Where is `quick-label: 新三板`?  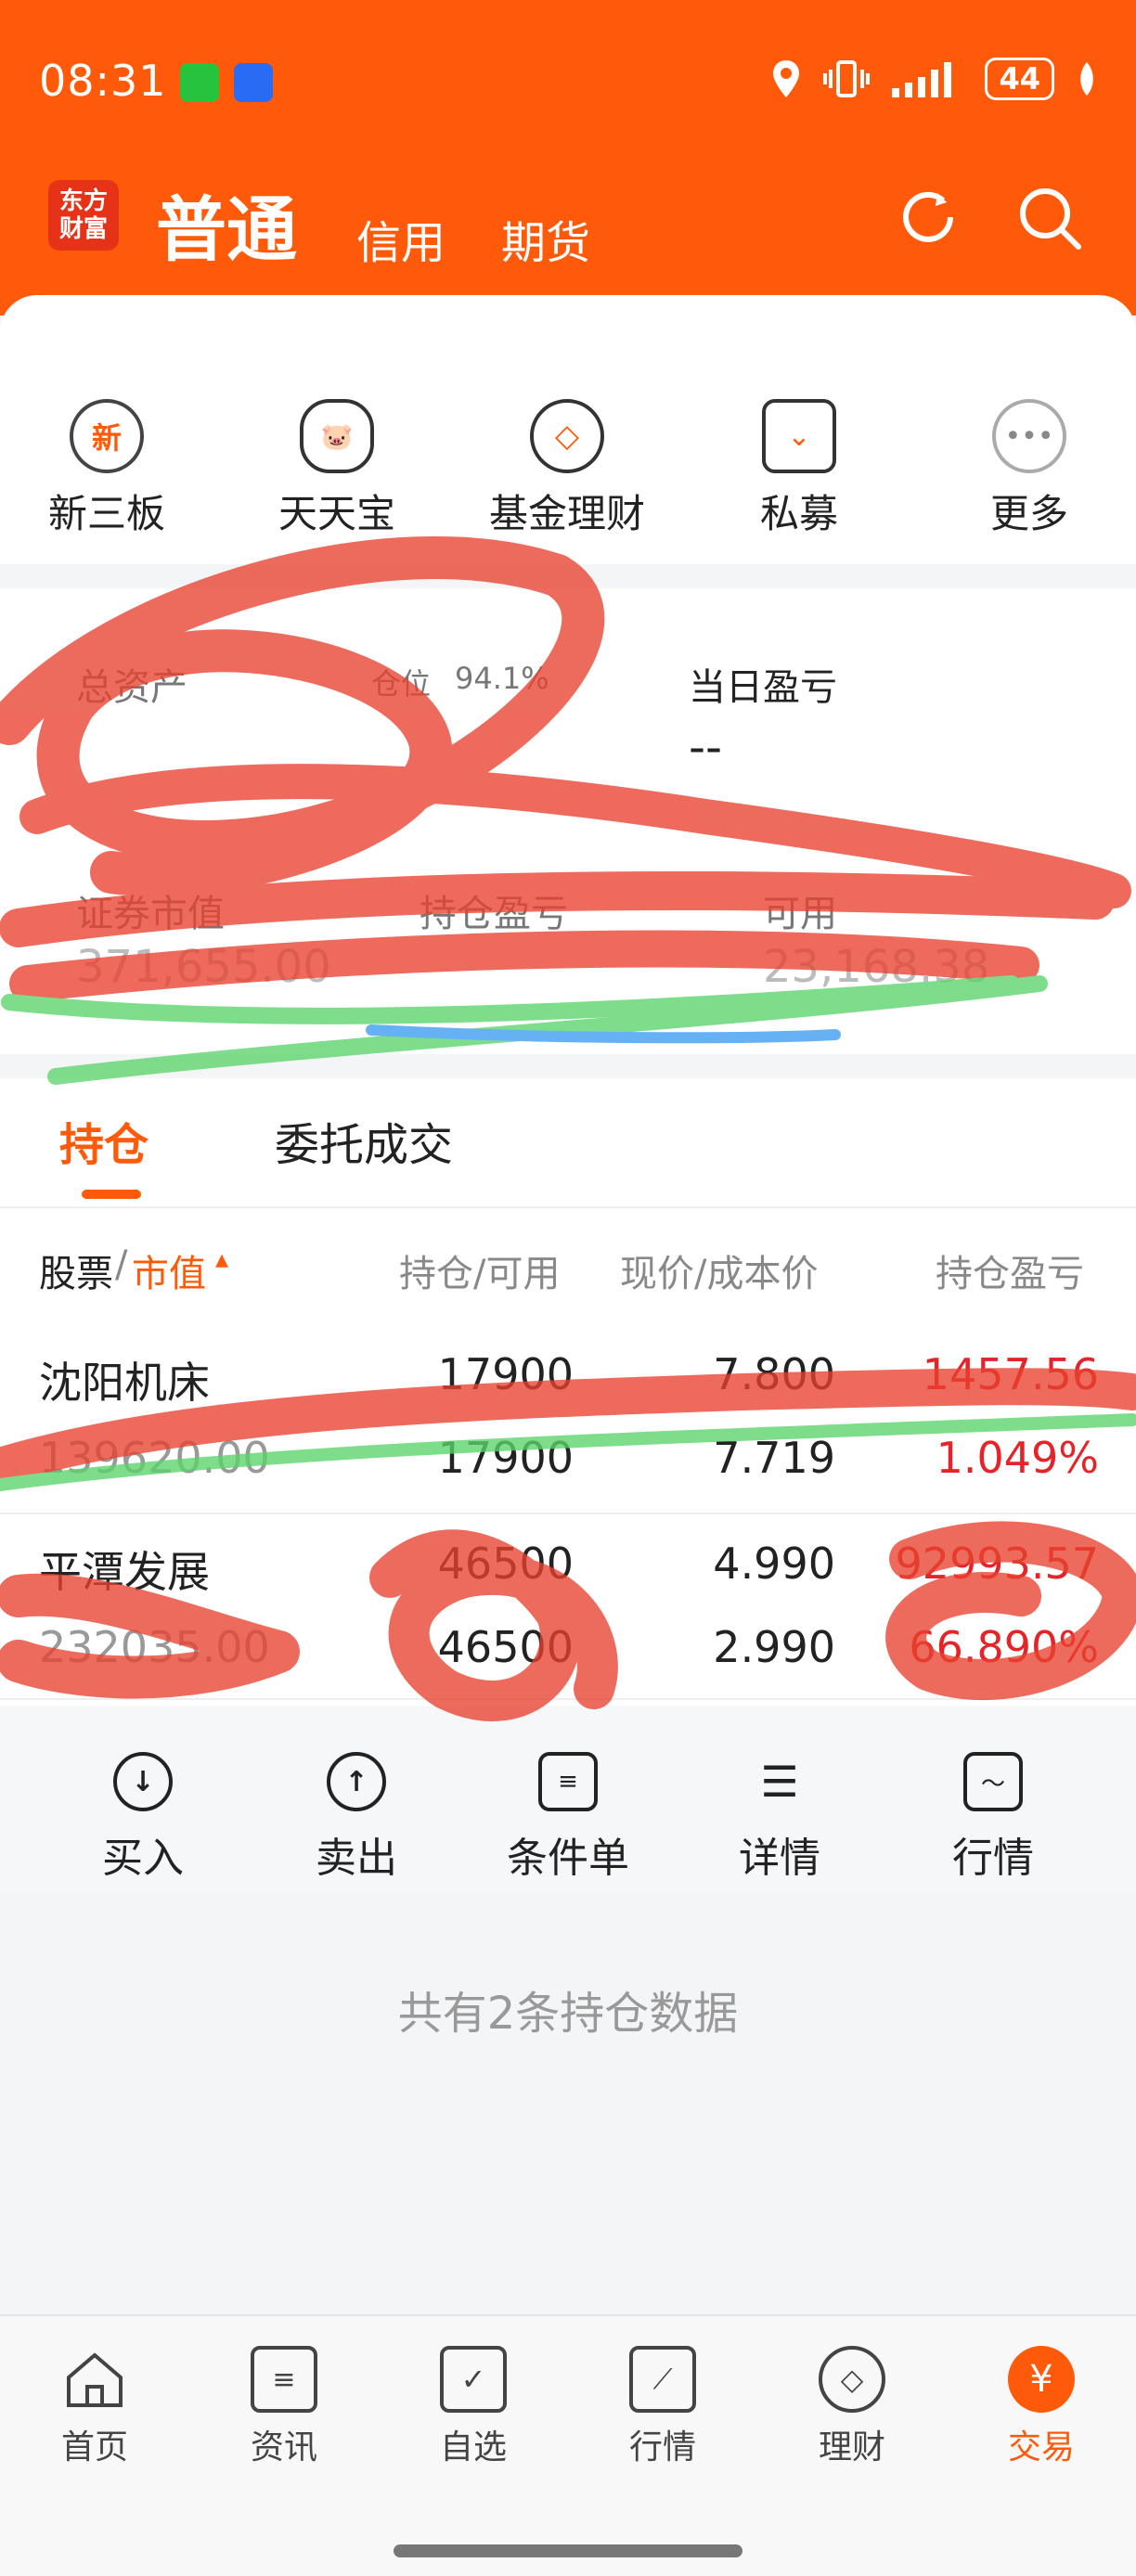
quick-label: 新三板 is located at coordinates (106, 513).